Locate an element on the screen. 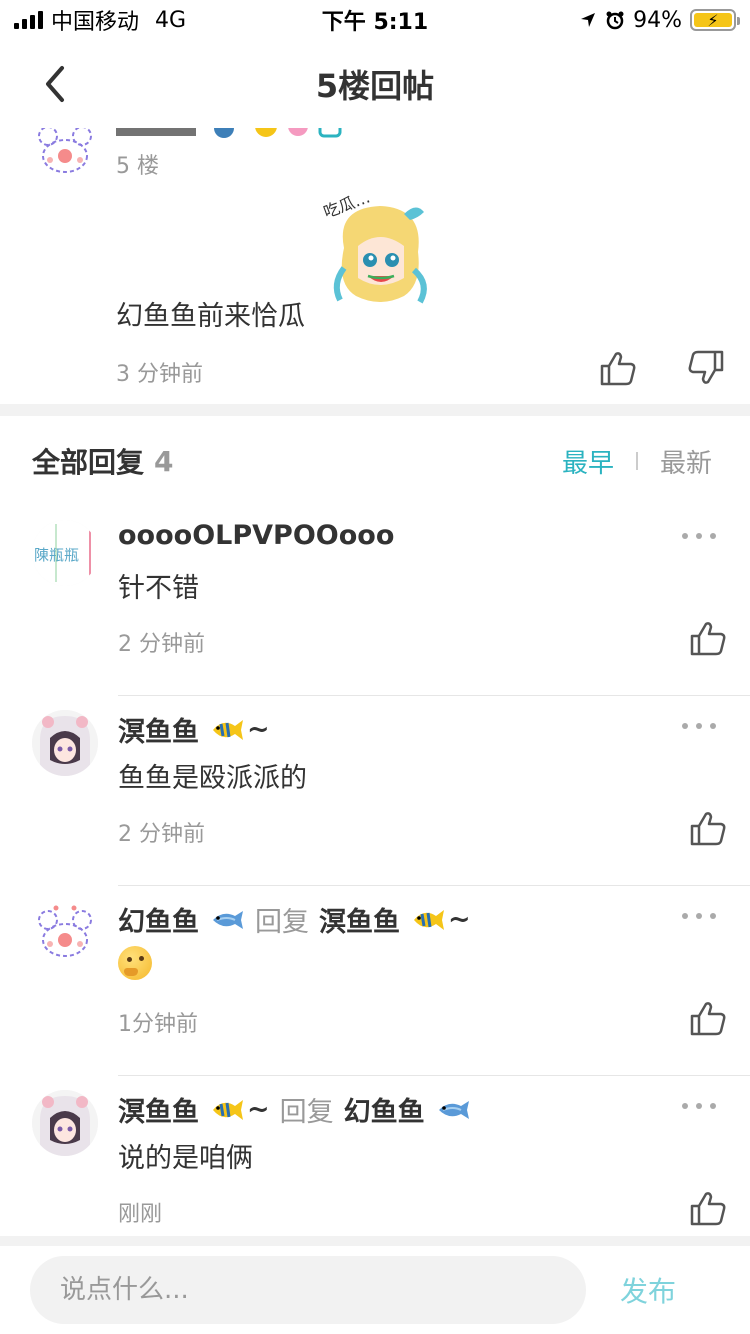 This screenshot has width=750, height=1334. nav-bar: 5楼回帖 is located at coordinates (375, 84).